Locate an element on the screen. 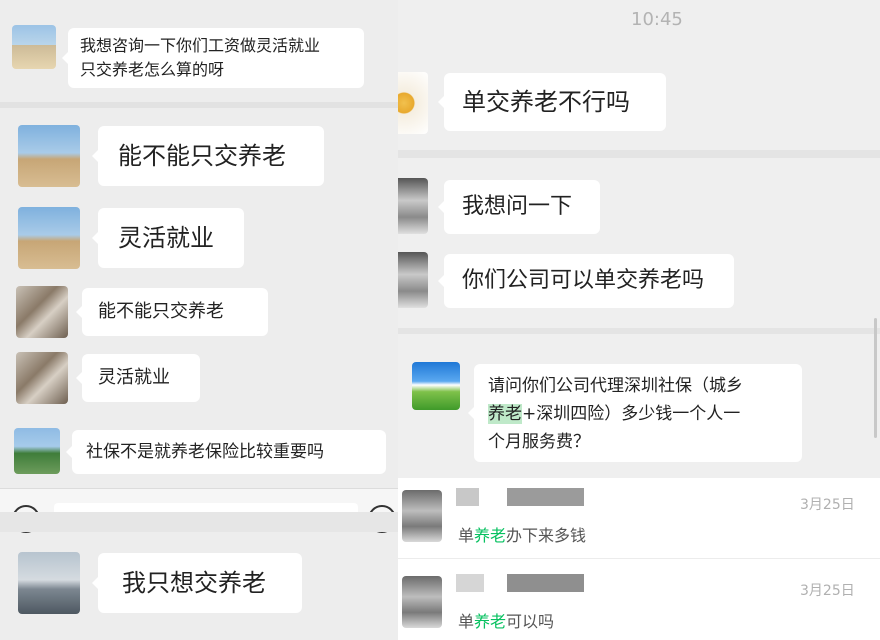  message-bubble: 我想咨询一下你们工资做灵活就业 只交养老怎么算的呀 is located at coordinates (213, 58).